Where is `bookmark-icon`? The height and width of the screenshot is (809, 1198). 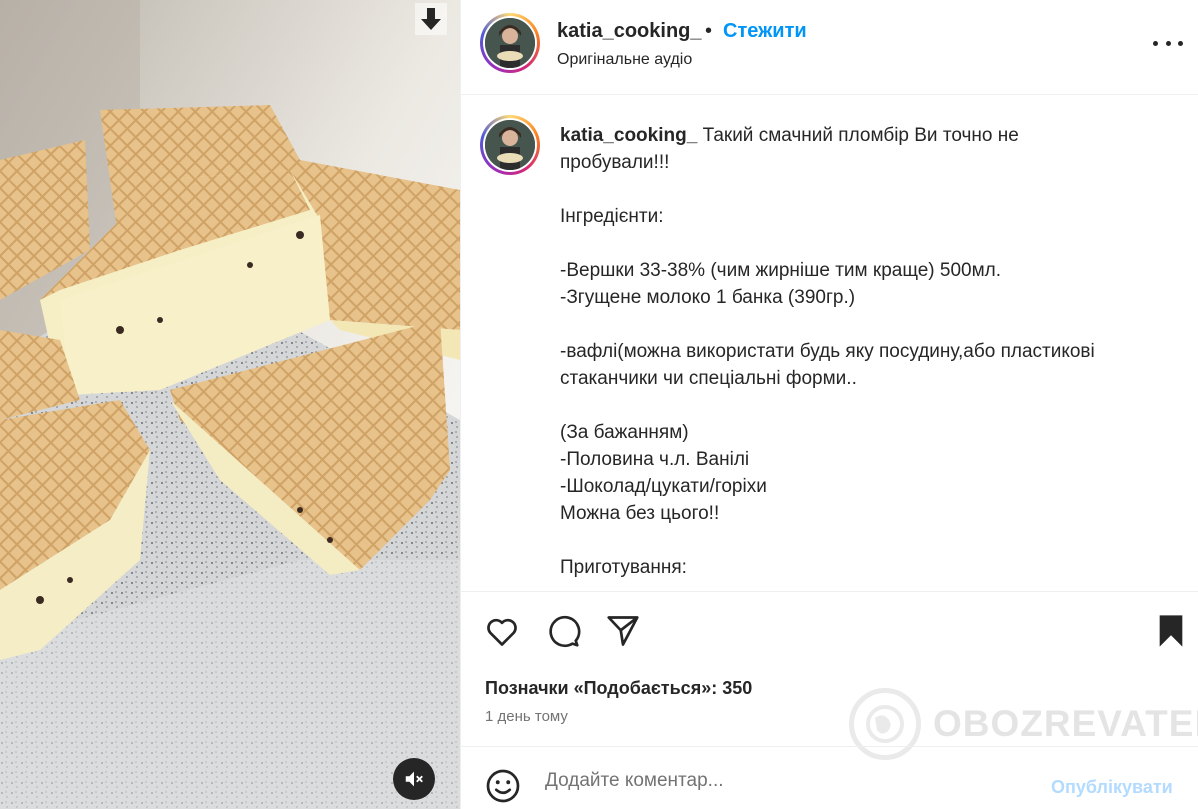 bookmark-icon is located at coordinates (1171, 631).